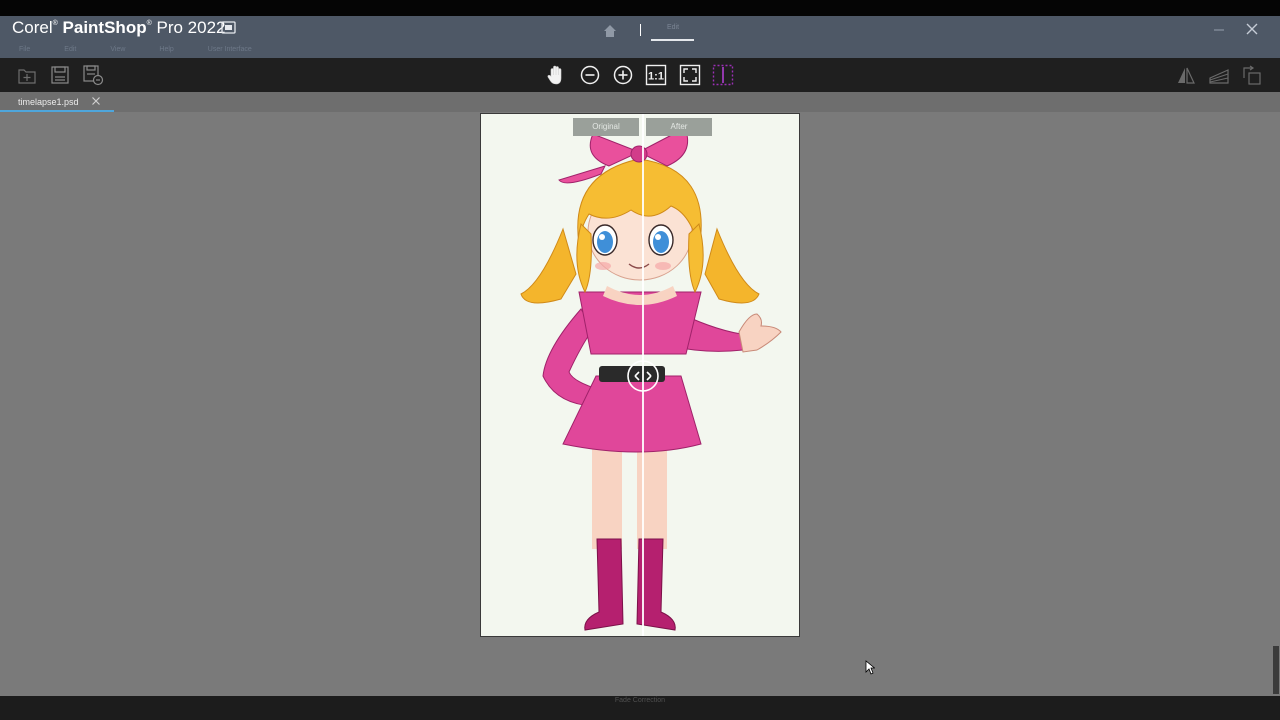  What do you see at coordinates (590, 75) in the screenshot?
I see `zoom-out-icon` at bounding box center [590, 75].